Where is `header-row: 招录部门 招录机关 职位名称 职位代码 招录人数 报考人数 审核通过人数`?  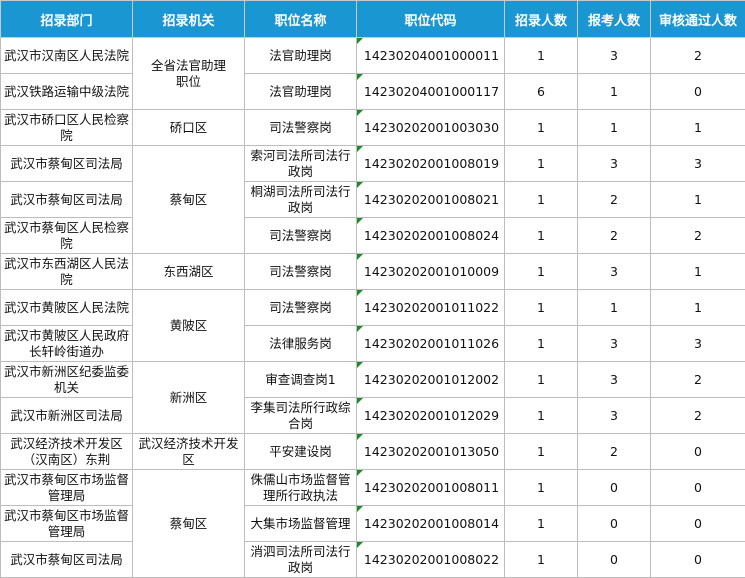
header-row: 招录部门 招录机关 职位名称 职位代码 招录人数 报考人数 审核通过人数 is located at coordinates (373, 19).